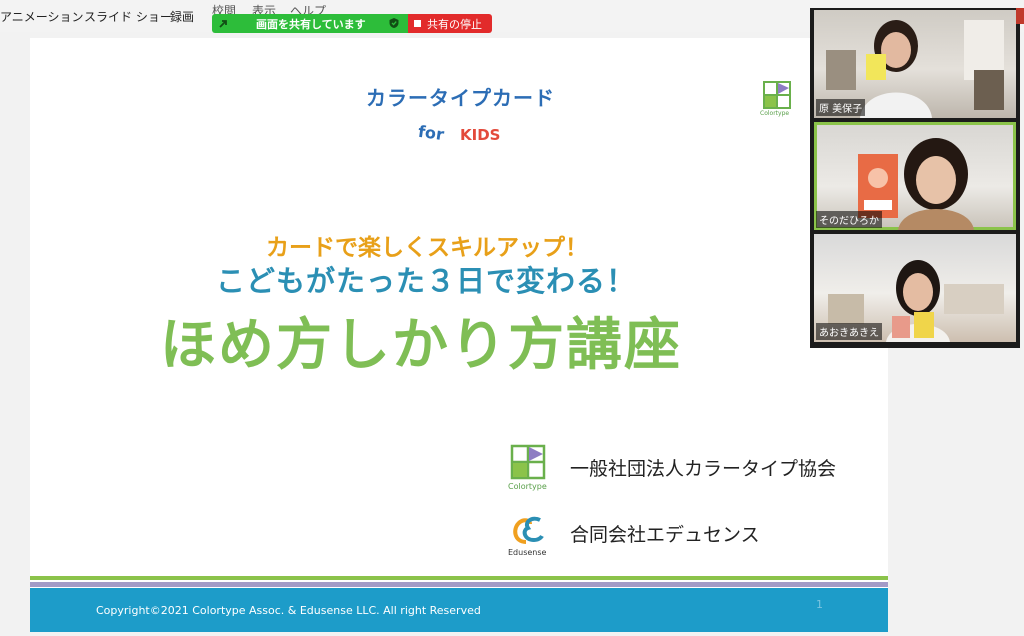 This screenshot has height=636, width=1024. What do you see at coordinates (849, 331) in the screenshot?
I see `participant-name-3: あおきあきえ` at bounding box center [849, 331].